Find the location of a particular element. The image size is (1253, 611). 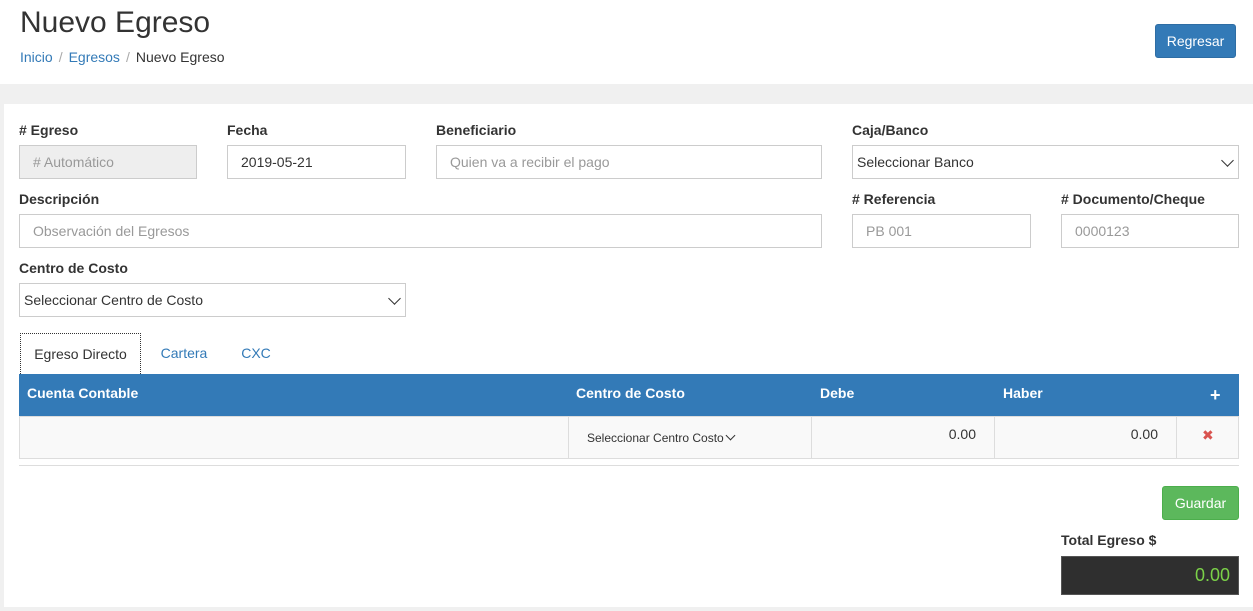

tab-cartera: Cartera is located at coordinates (184, 353).